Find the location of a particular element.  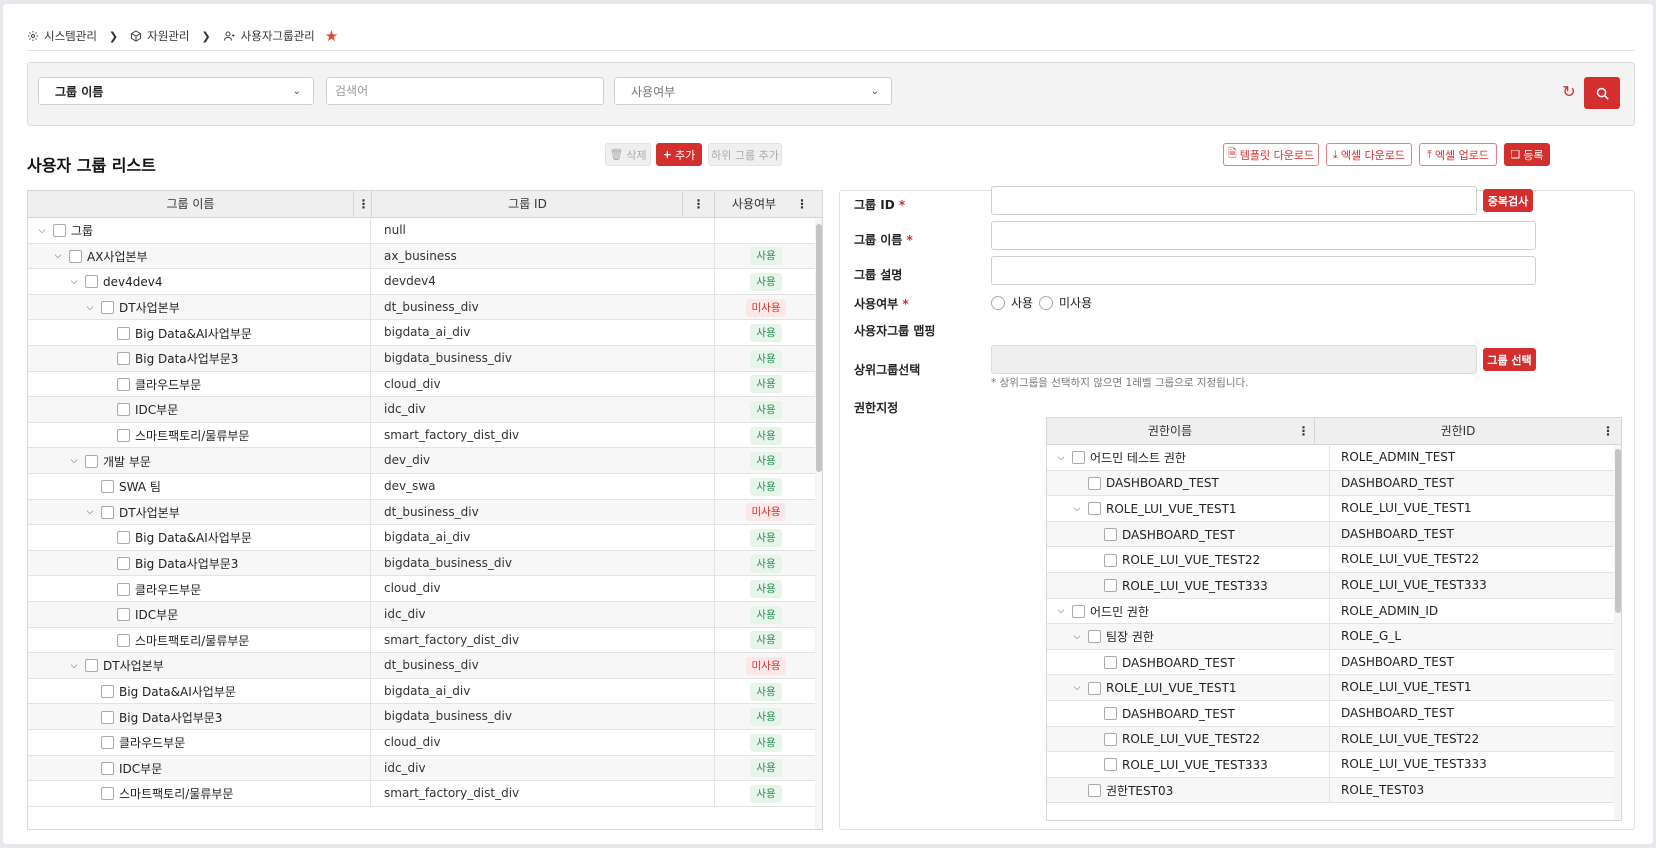

column-header-use: 사용여부 is located at coordinates (754, 204).